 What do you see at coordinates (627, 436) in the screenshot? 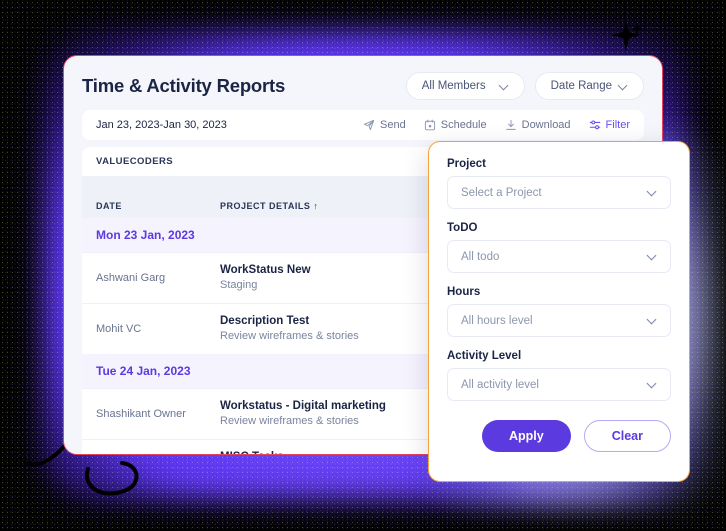
I see `clear-button: Clear` at bounding box center [627, 436].